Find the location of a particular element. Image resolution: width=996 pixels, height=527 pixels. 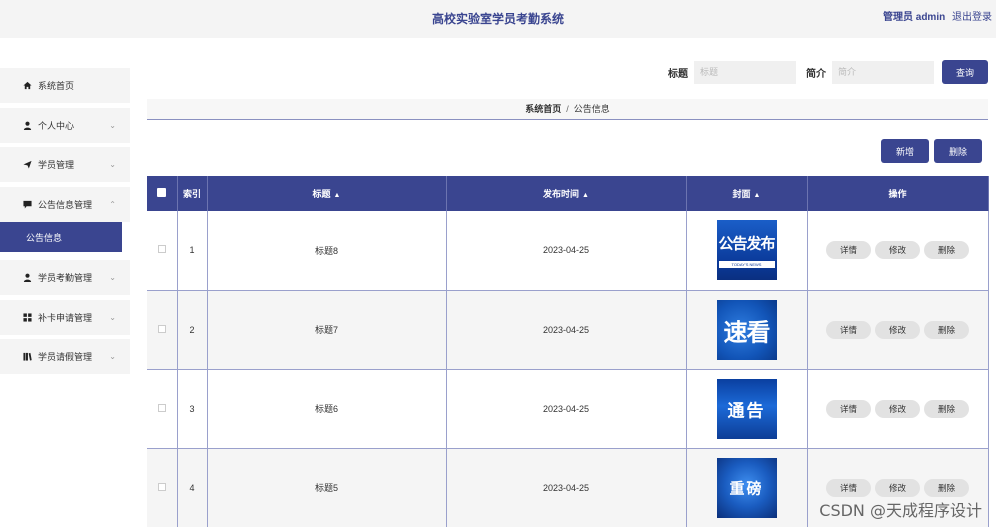

user-icon is located at coordinates (27, 125).